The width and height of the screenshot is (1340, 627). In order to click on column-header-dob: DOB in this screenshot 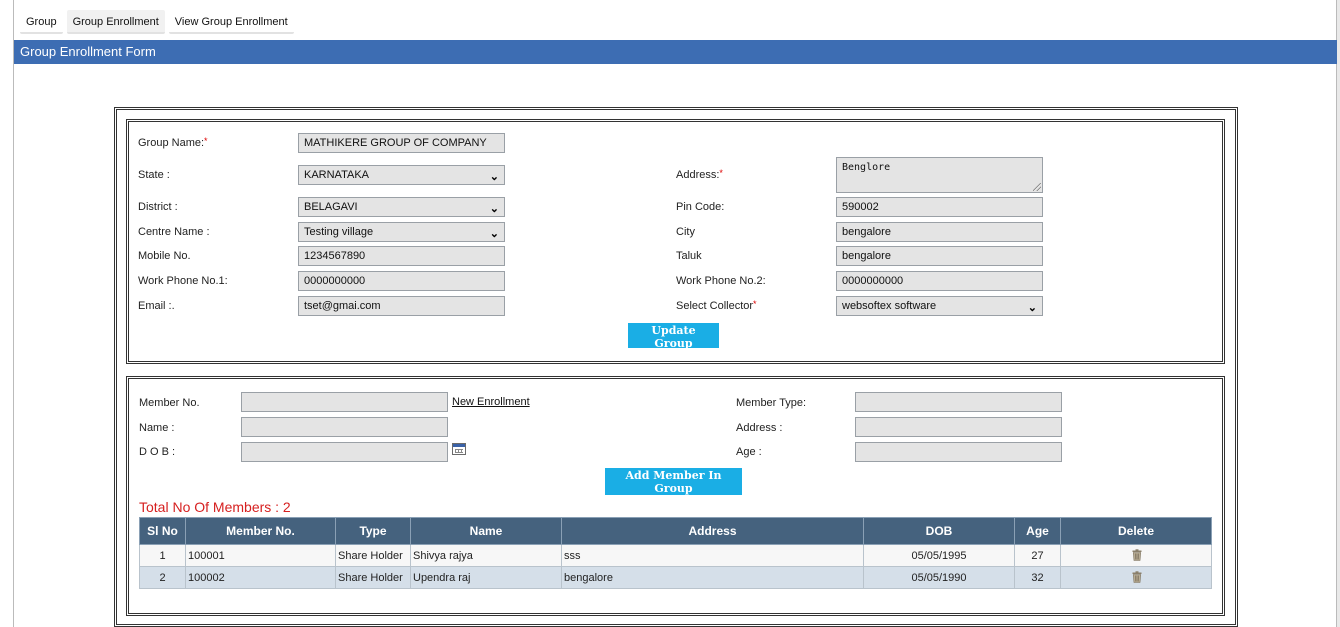, I will do `click(939, 531)`.